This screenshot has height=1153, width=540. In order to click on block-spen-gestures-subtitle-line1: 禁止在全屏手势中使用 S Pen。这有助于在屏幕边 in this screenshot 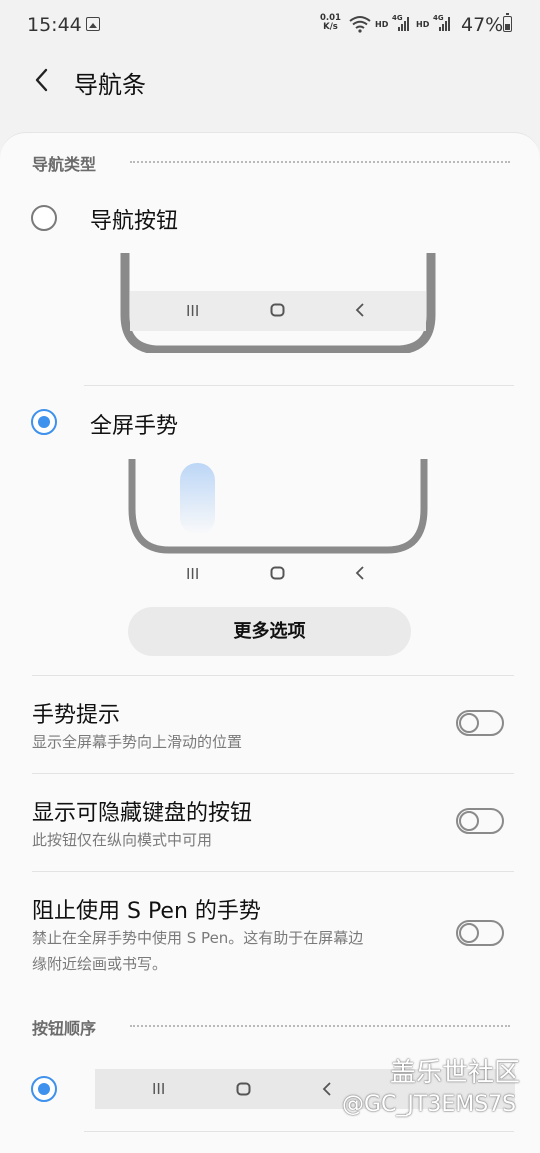, I will do `click(198, 938)`.